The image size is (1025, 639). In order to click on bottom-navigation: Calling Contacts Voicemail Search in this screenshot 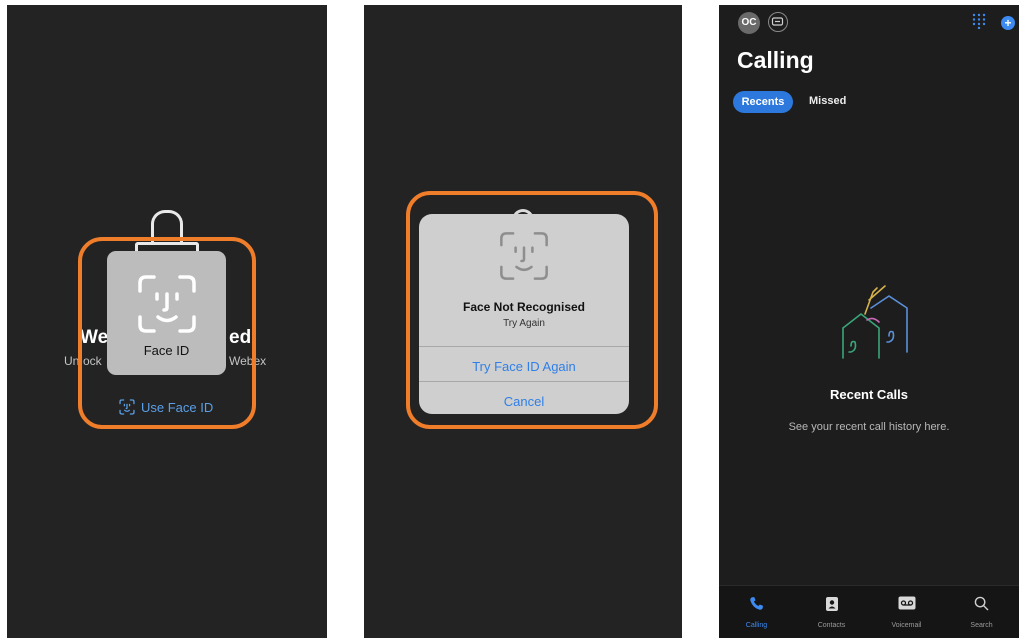, I will do `click(869, 611)`.